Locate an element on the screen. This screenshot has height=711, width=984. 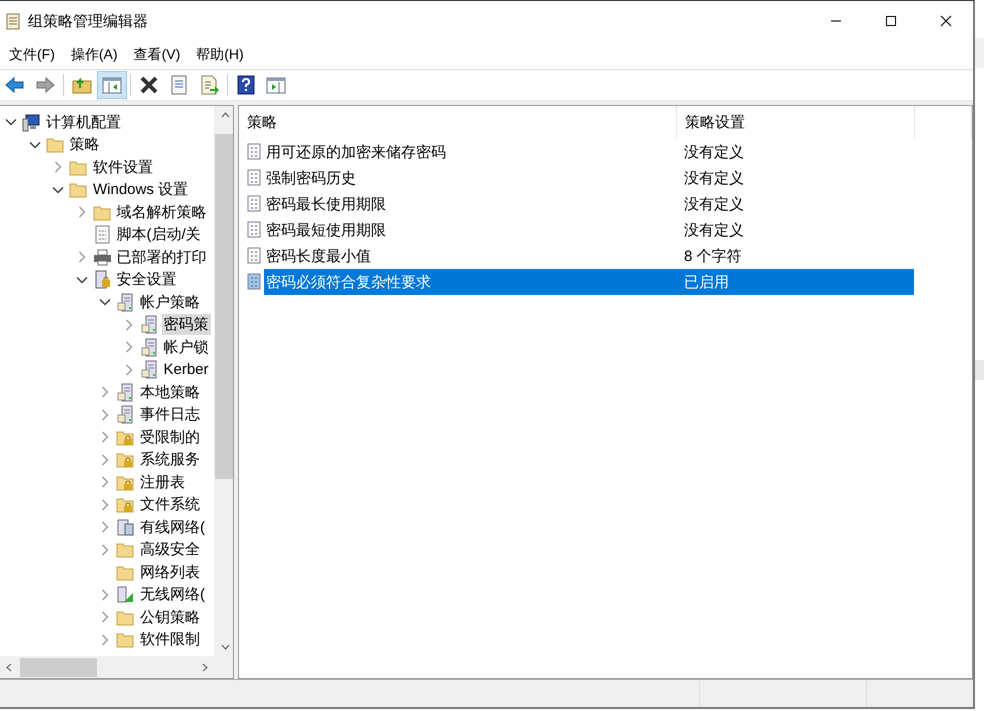
tree-item: 已部署的打印 is located at coordinates (161, 257).